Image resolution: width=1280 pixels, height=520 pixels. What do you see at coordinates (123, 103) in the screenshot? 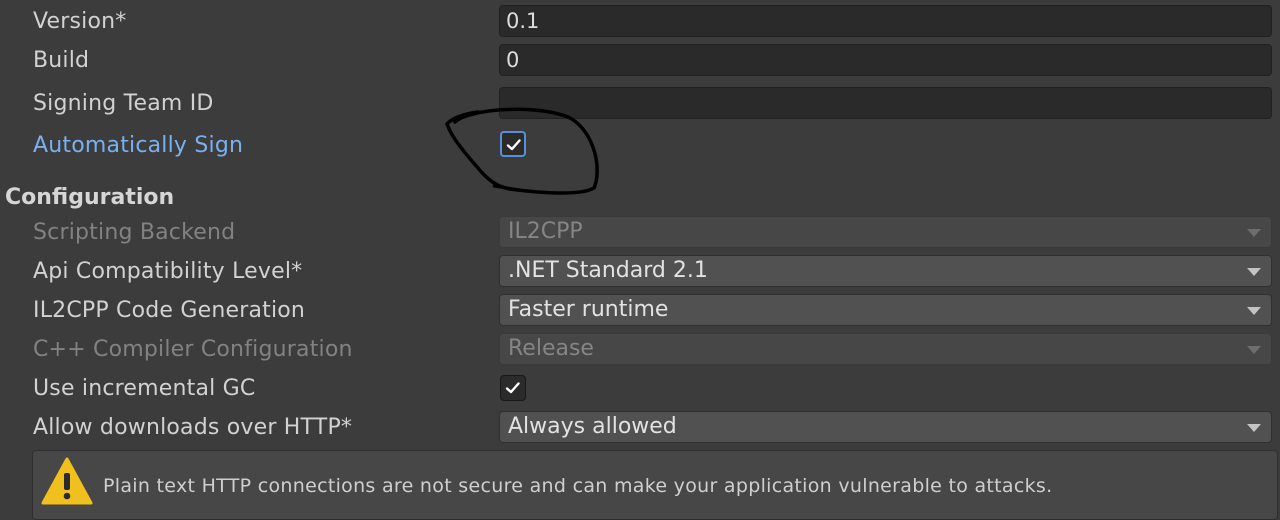
I see `signing-team-id-label: Signing Team ID` at bounding box center [123, 103].